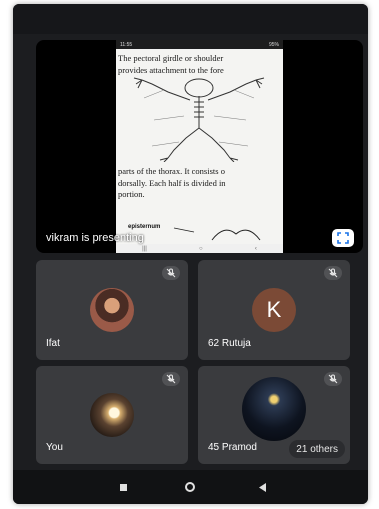  Describe the element at coordinates (95, 238) in the screenshot. I see `presenter-label: vikram is presenting` at that location.